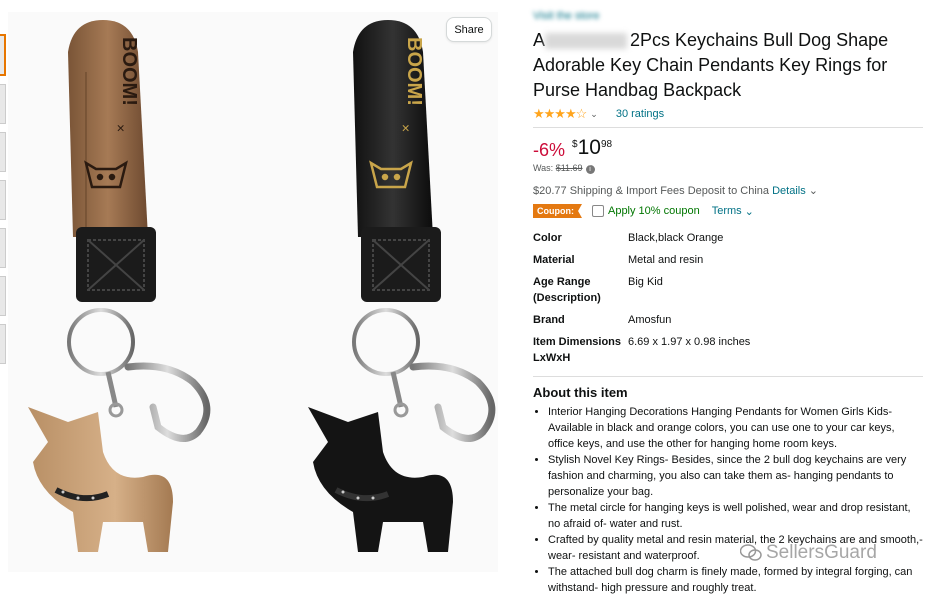  What do you see at coordinates (628, 238) in the screenshot?
I see `spec-row: Color Black,black Orange` at bounding box center [628, 238].